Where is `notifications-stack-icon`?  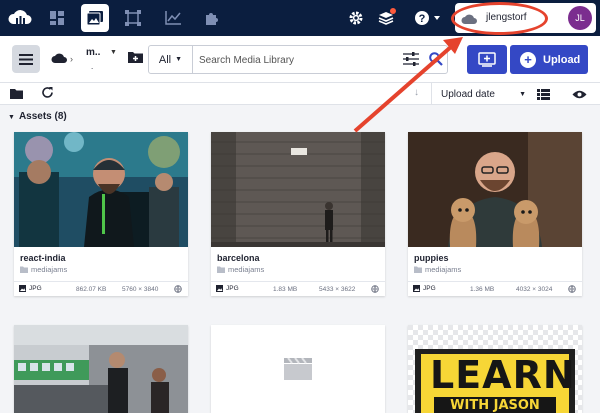
notifications-stack-icon is located at coordinates (386, 18).